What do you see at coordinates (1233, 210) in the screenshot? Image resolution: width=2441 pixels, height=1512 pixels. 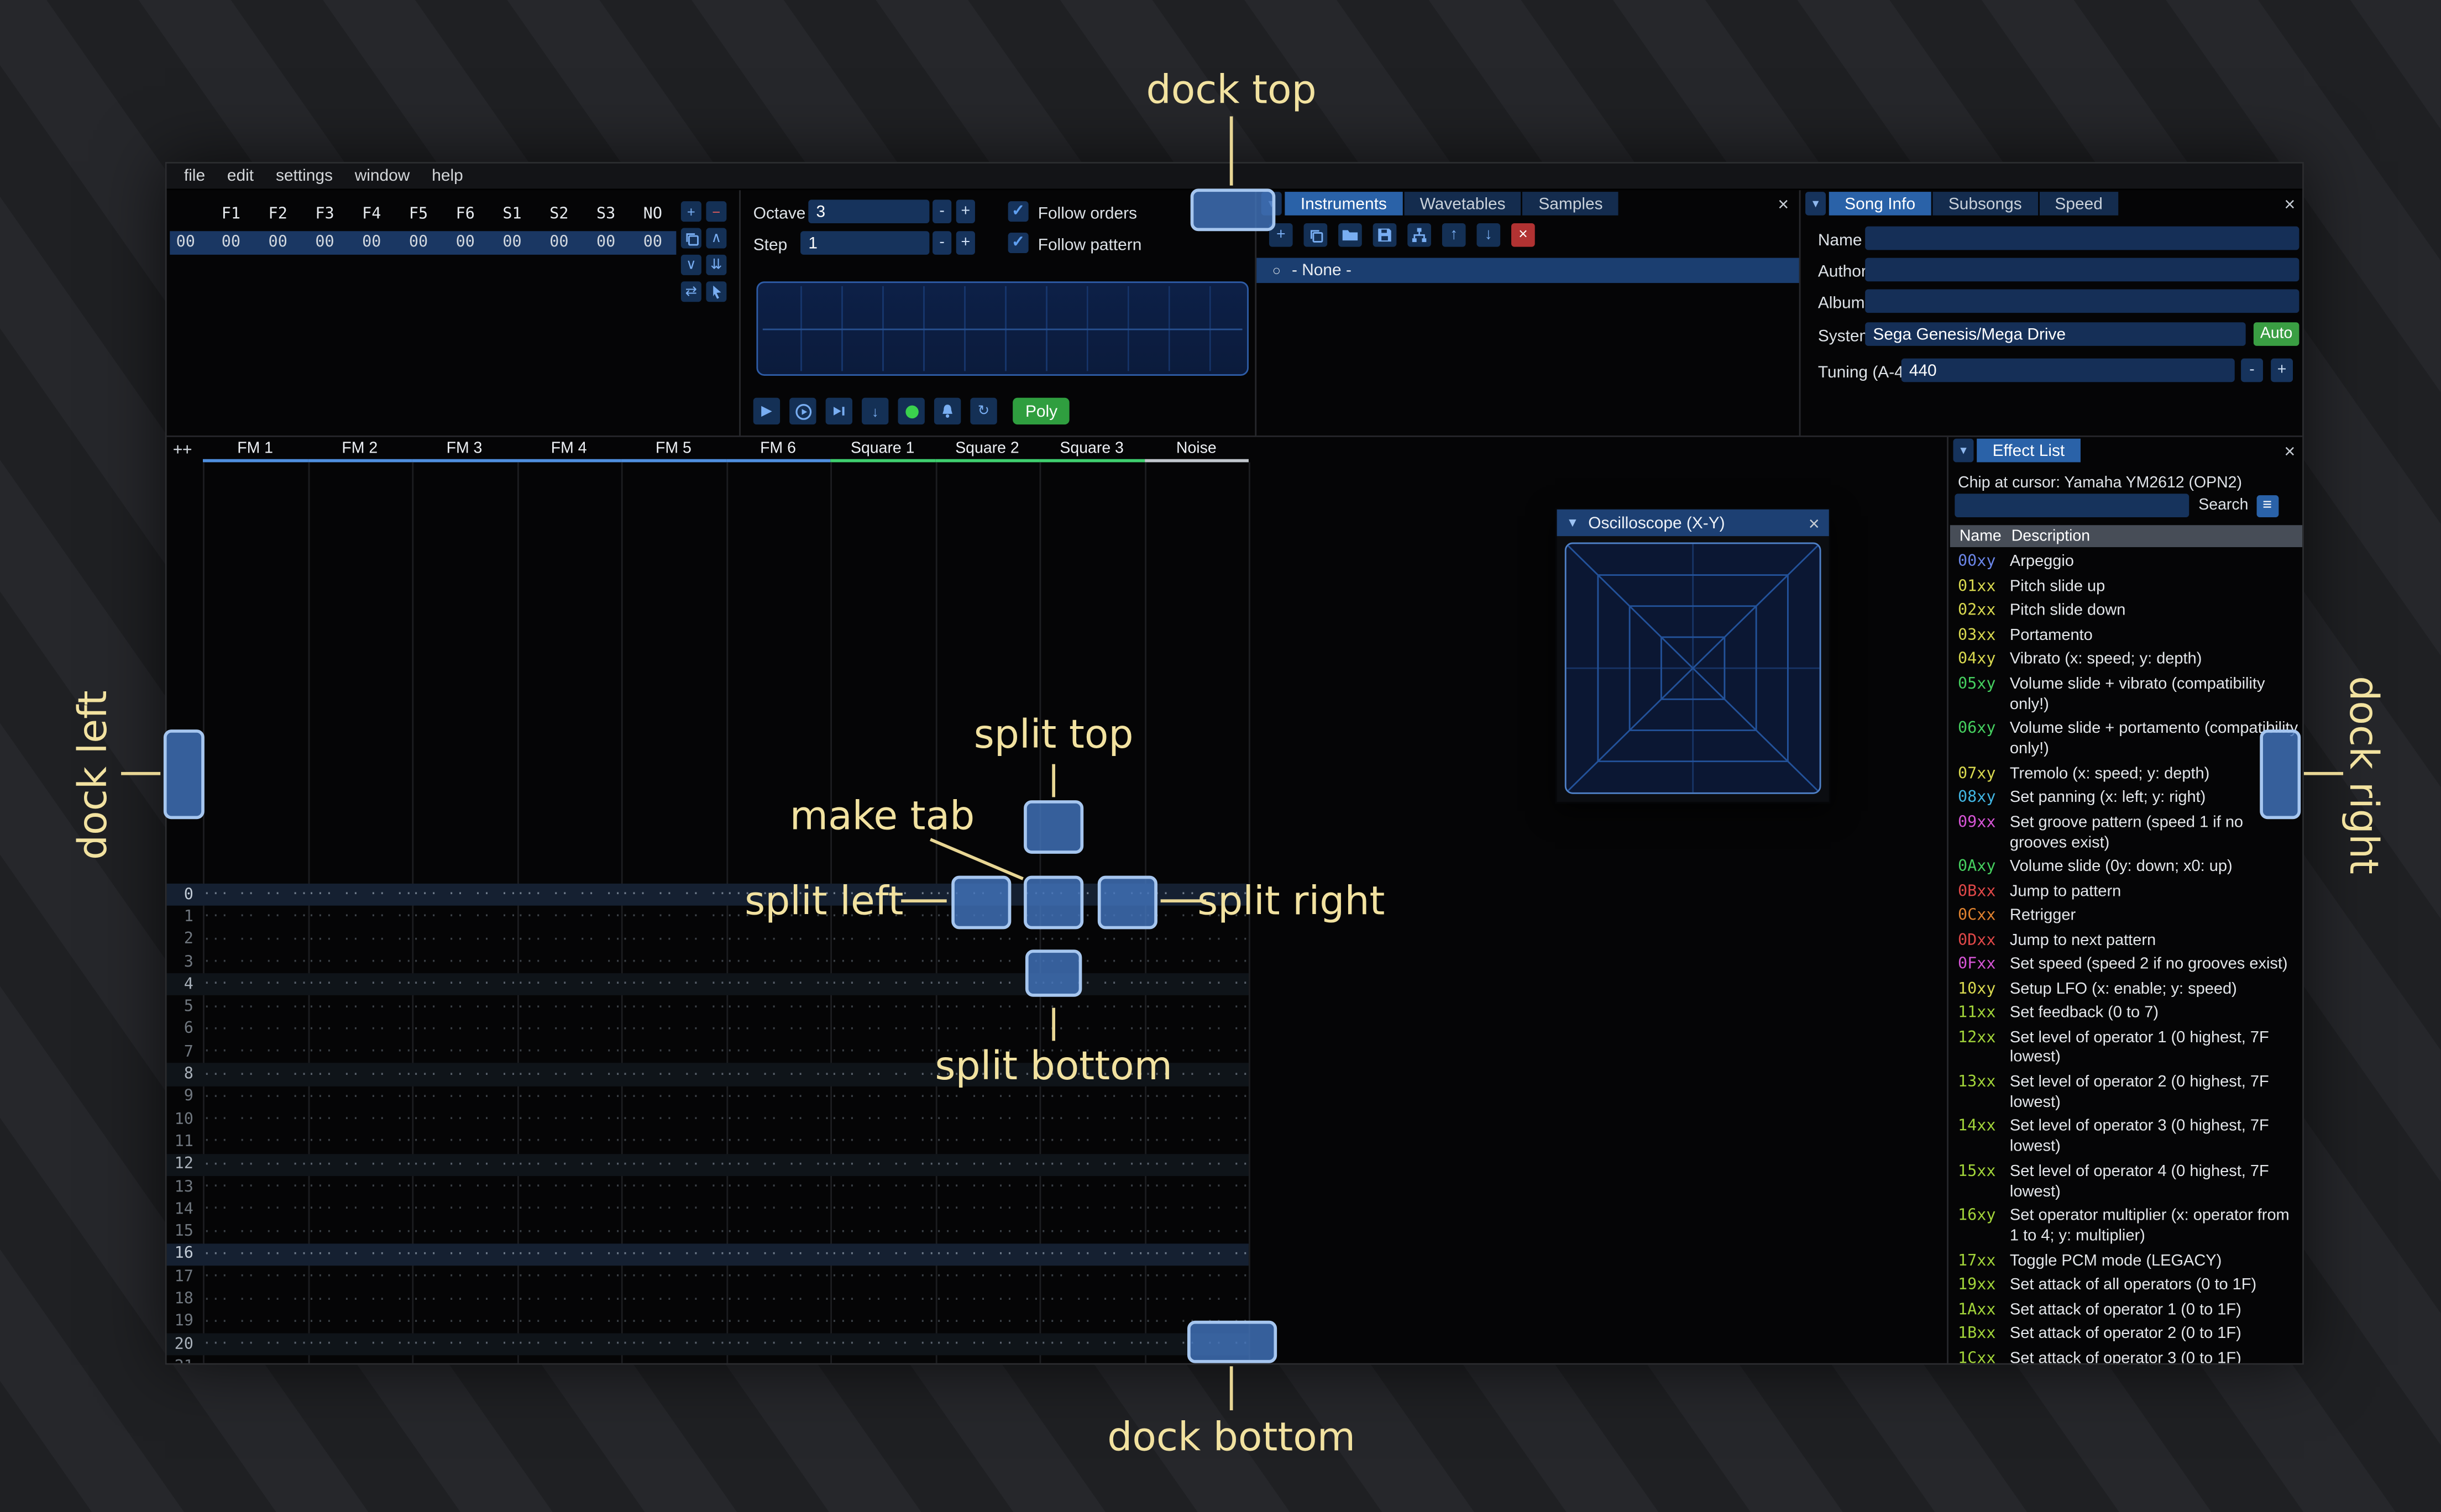 I see `dock-top-target` at bounding box center [1233, 210].